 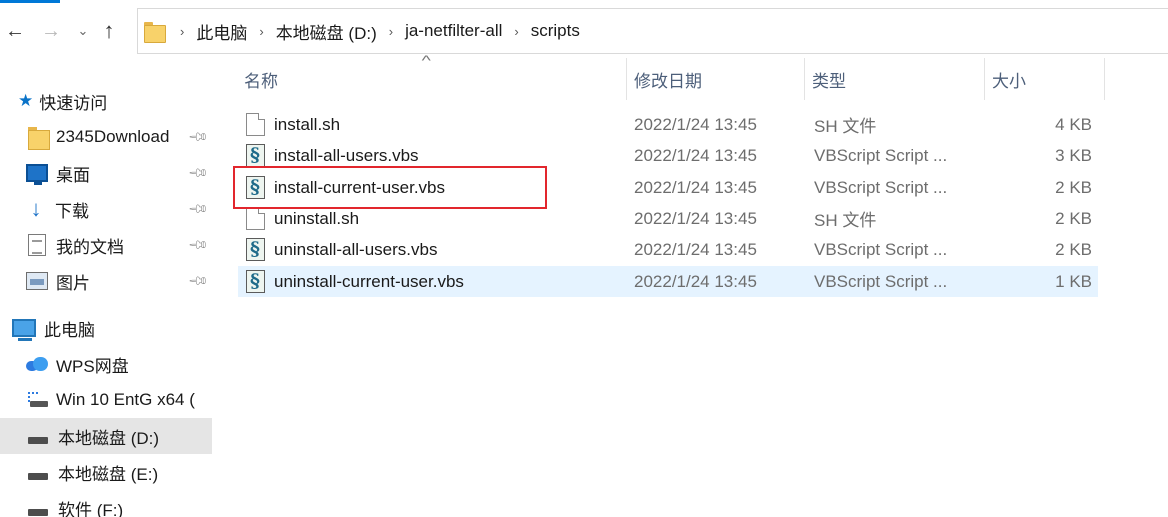 What do you see at coordinates (221, 31) in the screenshot?
I see `breadcrumb-this-pc: 此电脑` at bounding box center [221, 31].